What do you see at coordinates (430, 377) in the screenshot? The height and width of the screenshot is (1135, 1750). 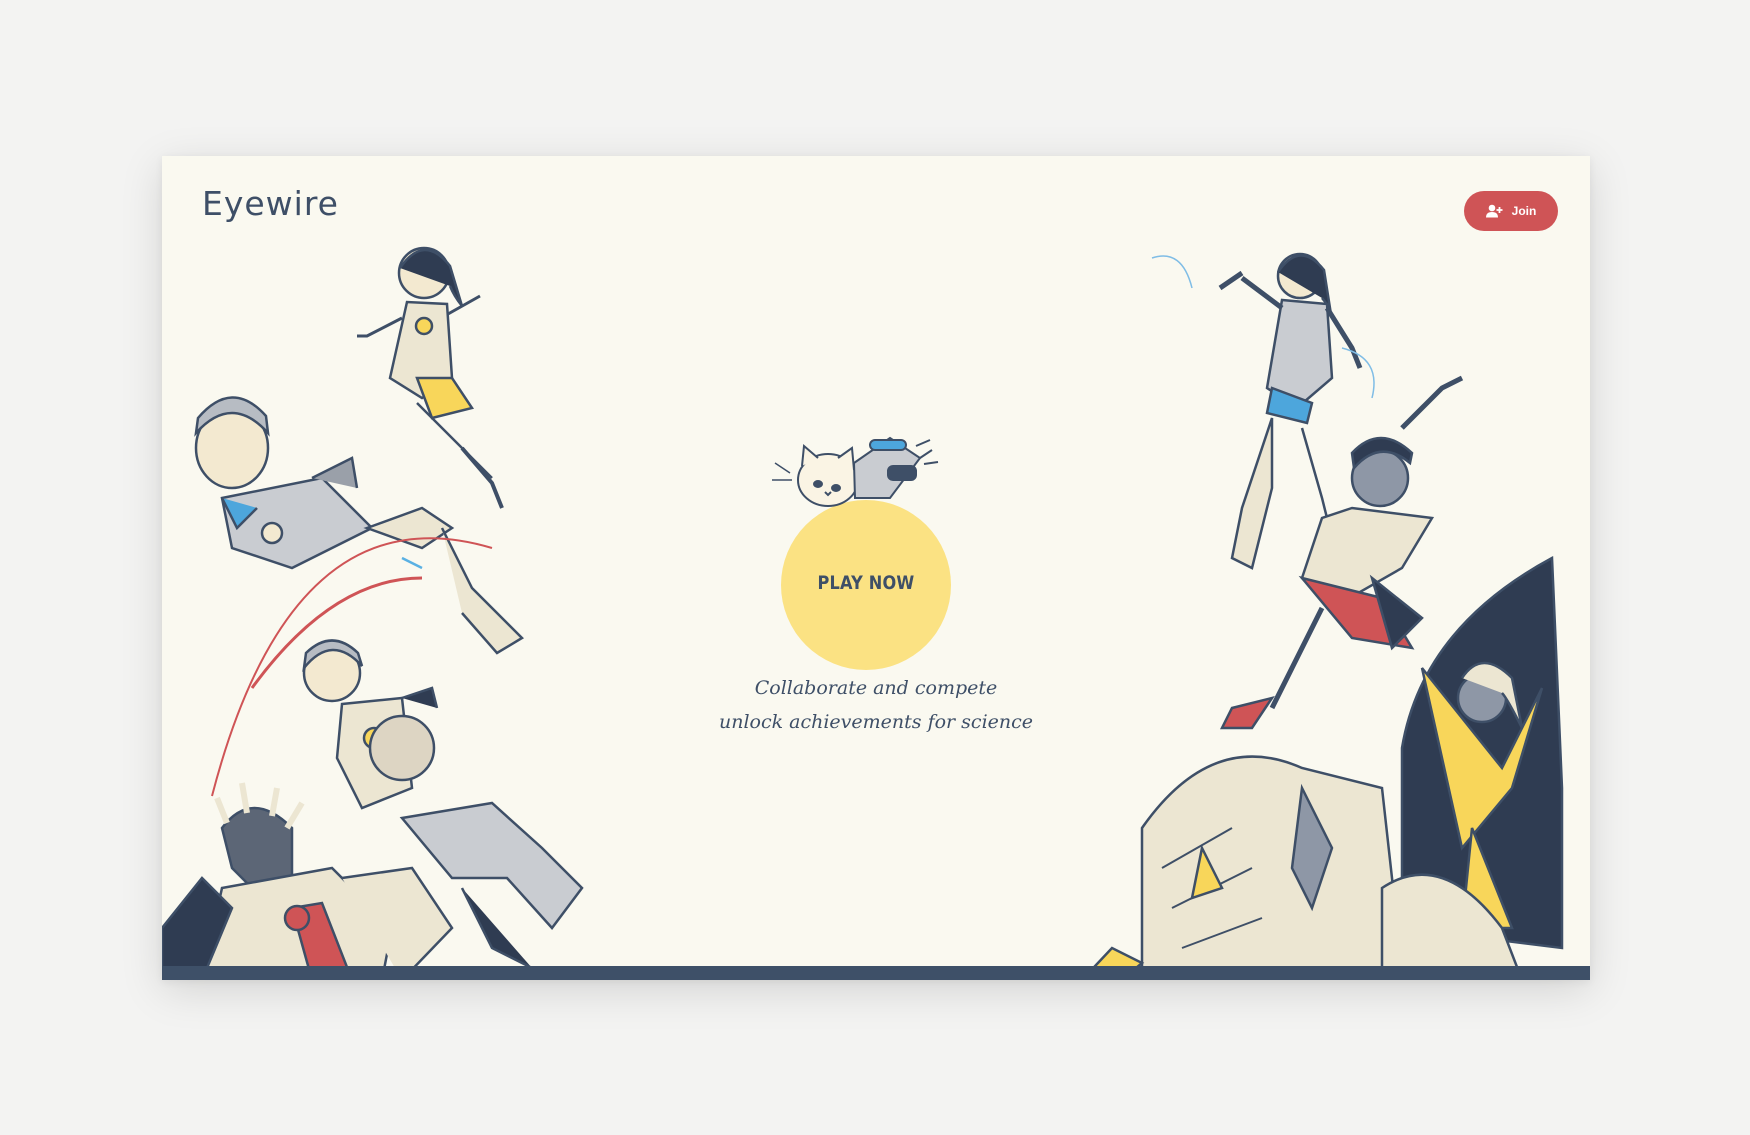 I see `hero-character-top-left` at bounding box center [430, 377].